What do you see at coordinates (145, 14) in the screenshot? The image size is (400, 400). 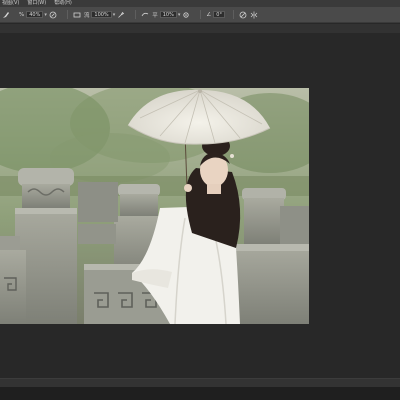 I see `smoothing-icon` at bounding box center [145, 14].